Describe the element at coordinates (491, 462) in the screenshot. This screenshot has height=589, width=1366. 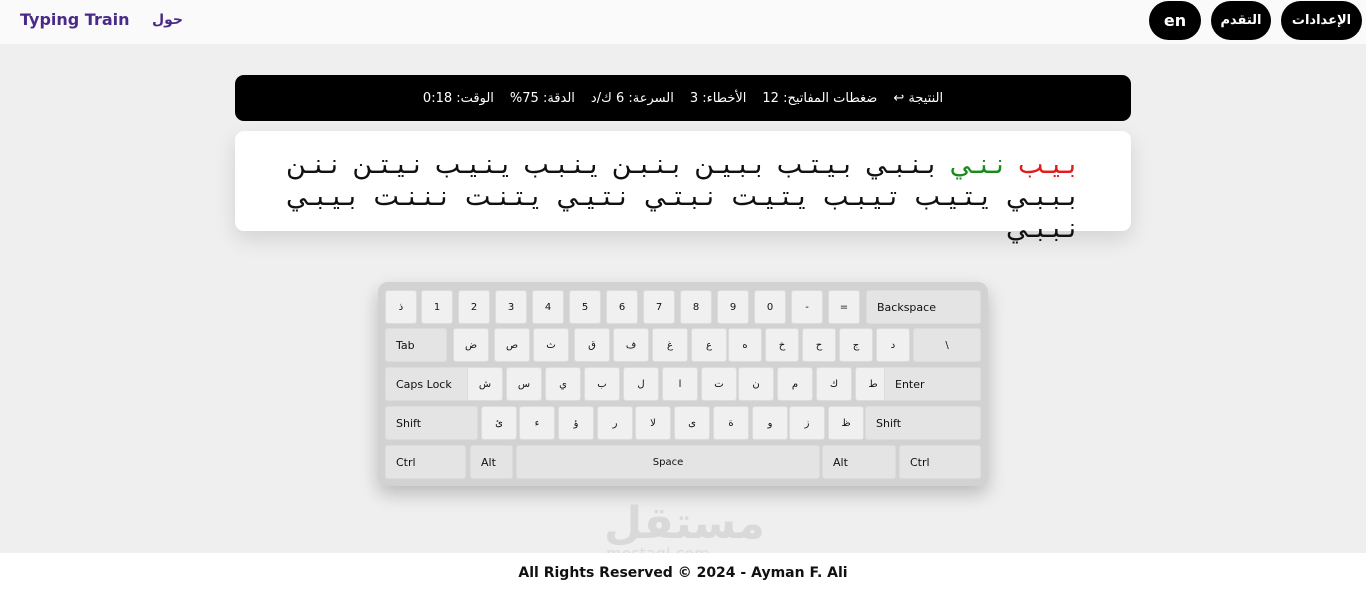
I see `key-row5-1: Alt` at that location.